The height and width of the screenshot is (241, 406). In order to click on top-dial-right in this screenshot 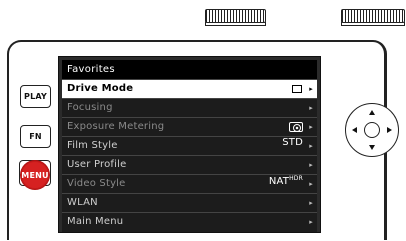, I will do `click(373, 17)`.